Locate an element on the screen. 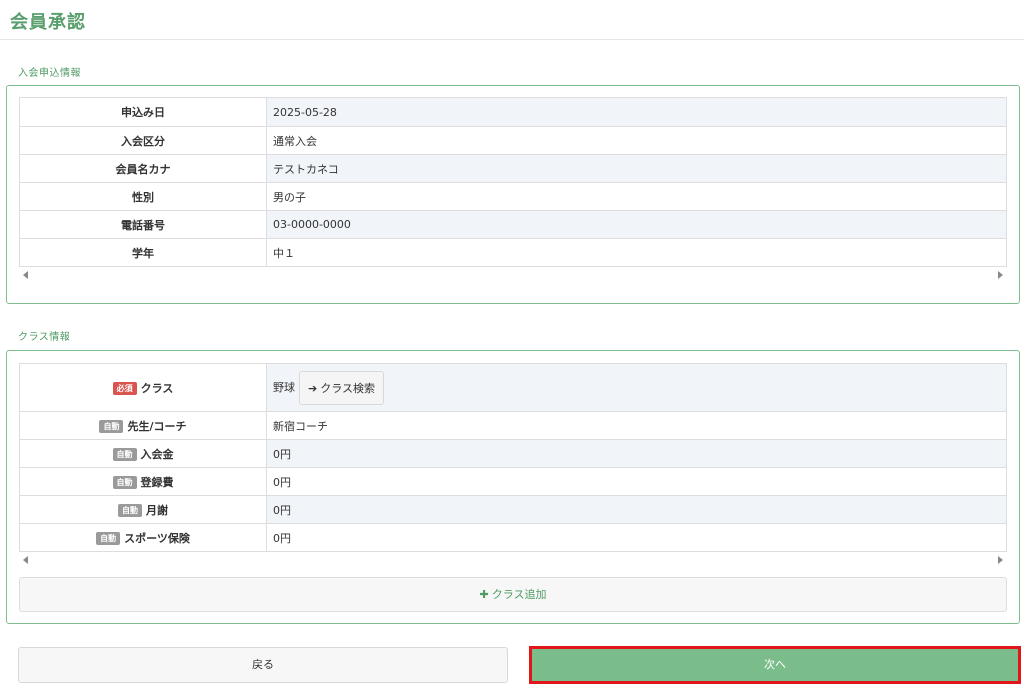 The height and width of the screenshot is (694, 1024). row-value: テストカネコ is located at coordinates (636, 168).